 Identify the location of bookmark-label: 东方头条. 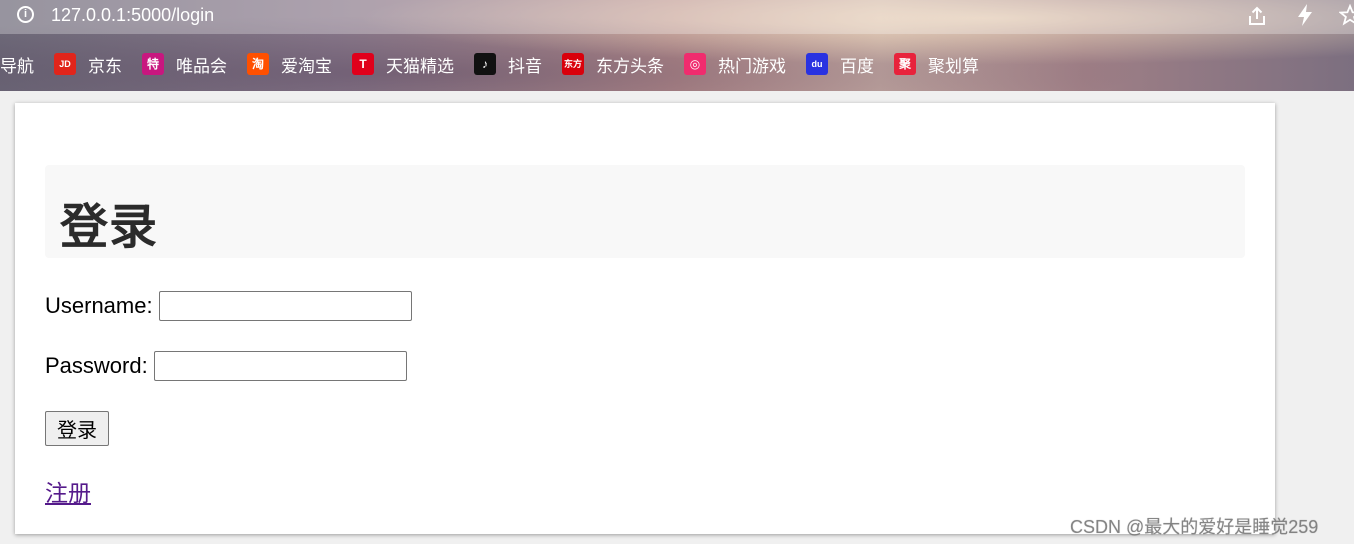
(630, 66).